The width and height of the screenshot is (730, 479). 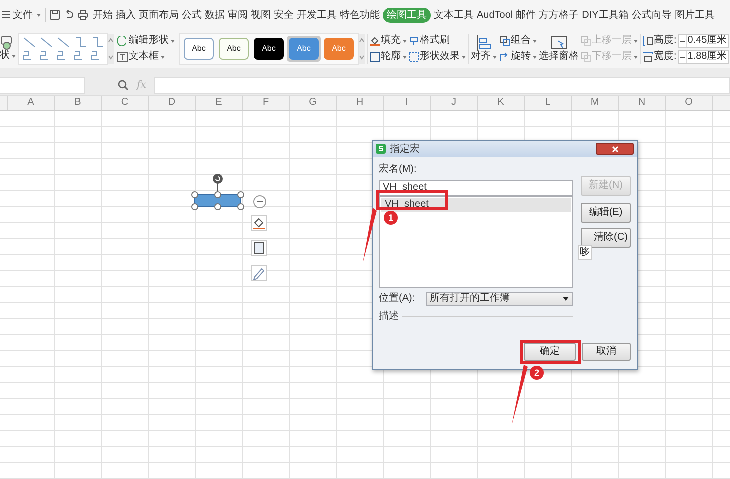 What do you see at coordinates (606, 352) in the screenshot?
I see `cancel-button: 取消` at bounding box center [606, 352].